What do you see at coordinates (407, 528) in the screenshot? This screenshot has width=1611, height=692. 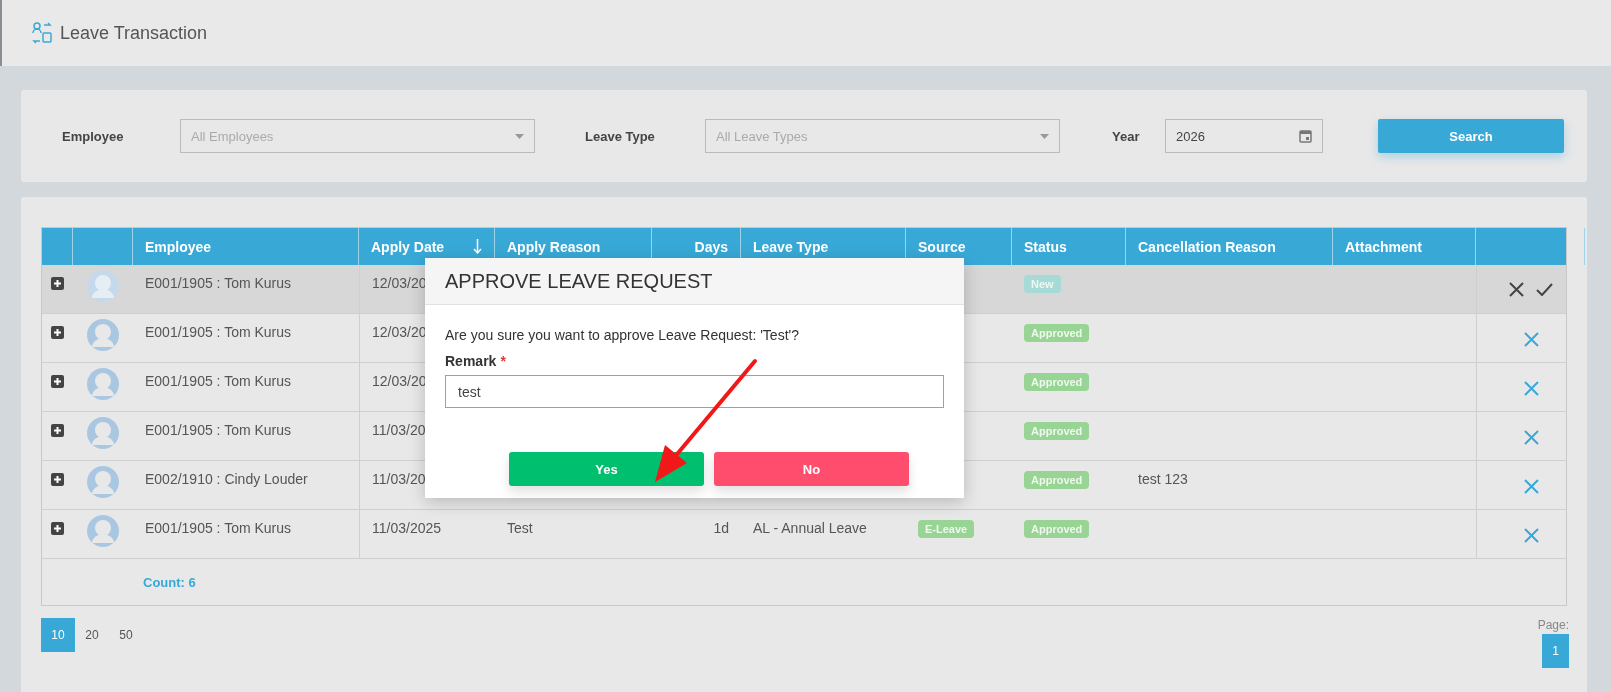 I see `apply-date: 11/03/2025` at bounding box center [407, 528].